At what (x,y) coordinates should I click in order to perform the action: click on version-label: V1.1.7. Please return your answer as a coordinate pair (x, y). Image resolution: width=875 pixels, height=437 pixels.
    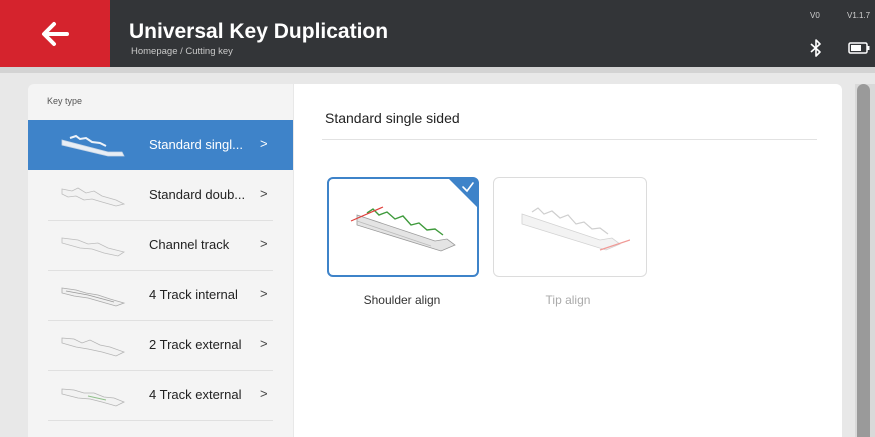
    Looking at the image, I should click on (859, 15).